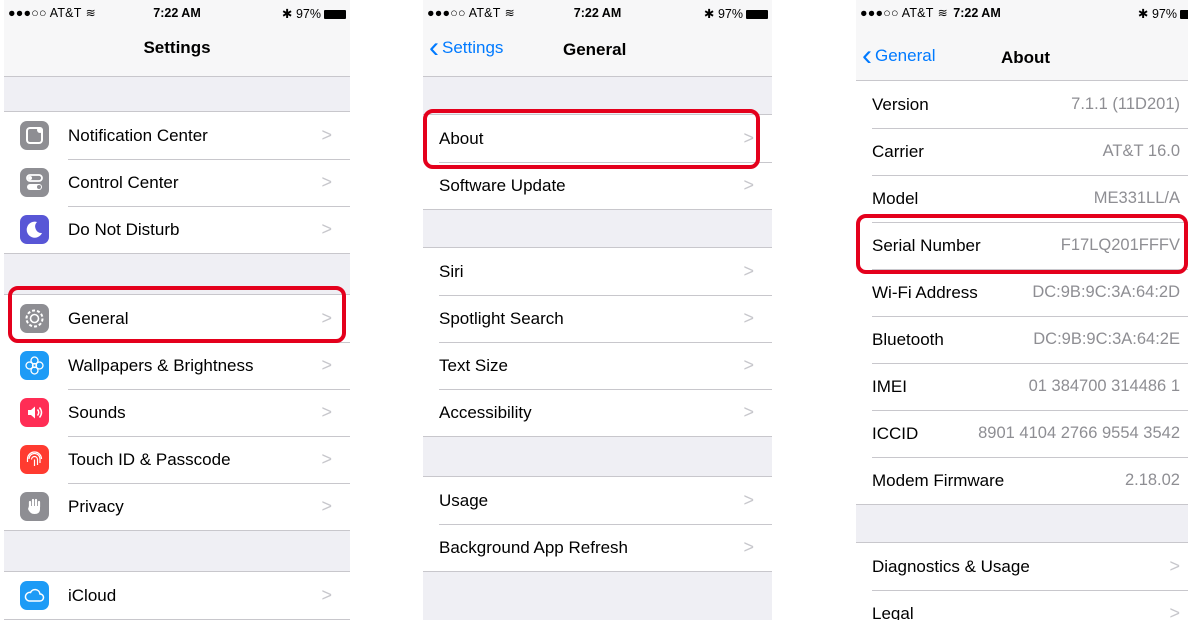 This screenshot has width=1188, height=620. What do you see at coordinates (34, 459) in the screenshot?
I see `fingerprint-icon` at bounding box center [34, 459].